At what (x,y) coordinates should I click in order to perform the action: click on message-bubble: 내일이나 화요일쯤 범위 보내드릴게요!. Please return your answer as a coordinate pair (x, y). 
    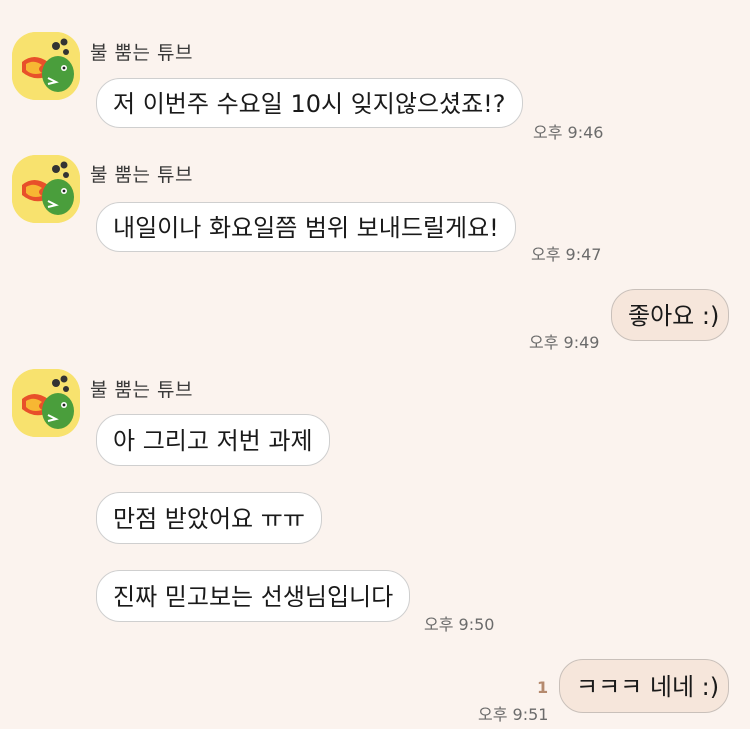
    Looking at the image, I should click on (306, 227).